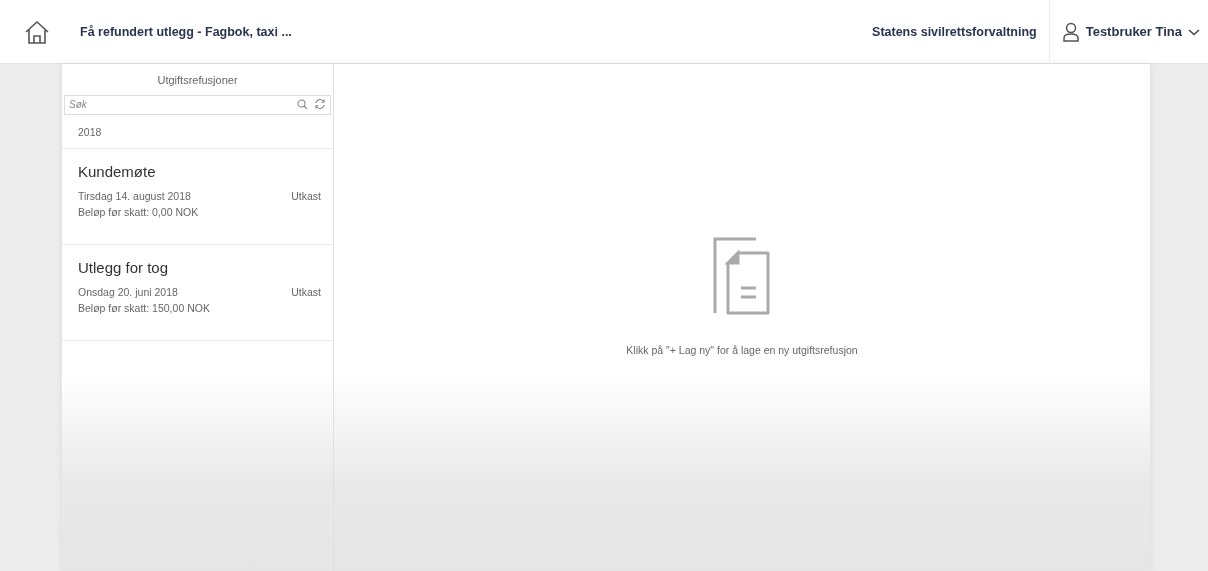 This screenshot has width=1208, height=571. Describe the element at coordinates (302, 104) in the screenshot. I see `search-icon` at that location.